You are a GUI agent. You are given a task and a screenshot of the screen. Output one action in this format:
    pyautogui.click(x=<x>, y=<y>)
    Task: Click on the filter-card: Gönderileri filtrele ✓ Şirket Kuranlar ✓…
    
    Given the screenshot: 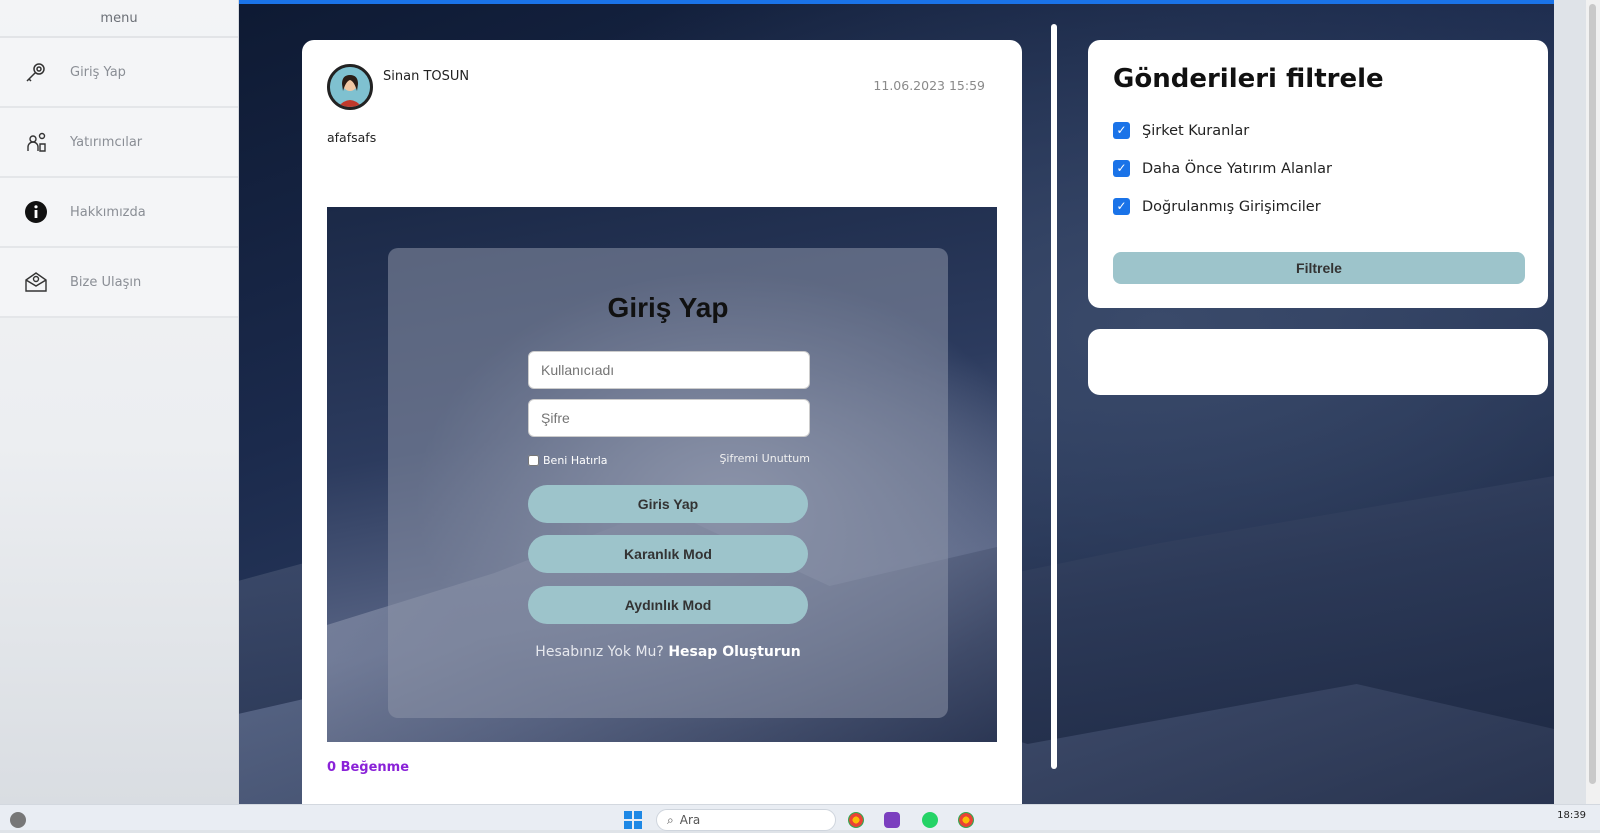 What is the action you would take?
    pyautogui.click(x=1318, y=174)
    